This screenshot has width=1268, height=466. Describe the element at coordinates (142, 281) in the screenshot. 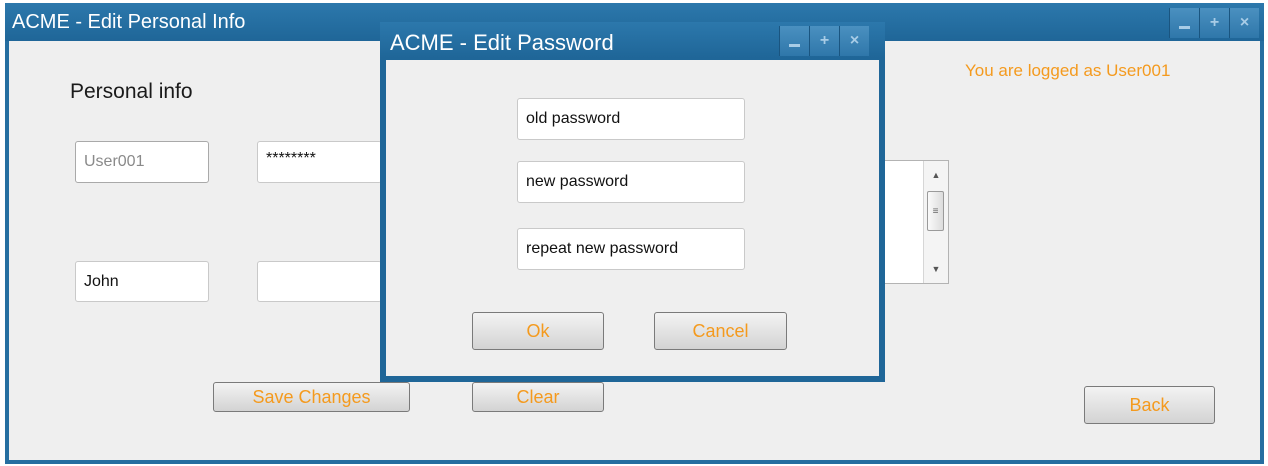

I see `first-name-field: John` at that location.